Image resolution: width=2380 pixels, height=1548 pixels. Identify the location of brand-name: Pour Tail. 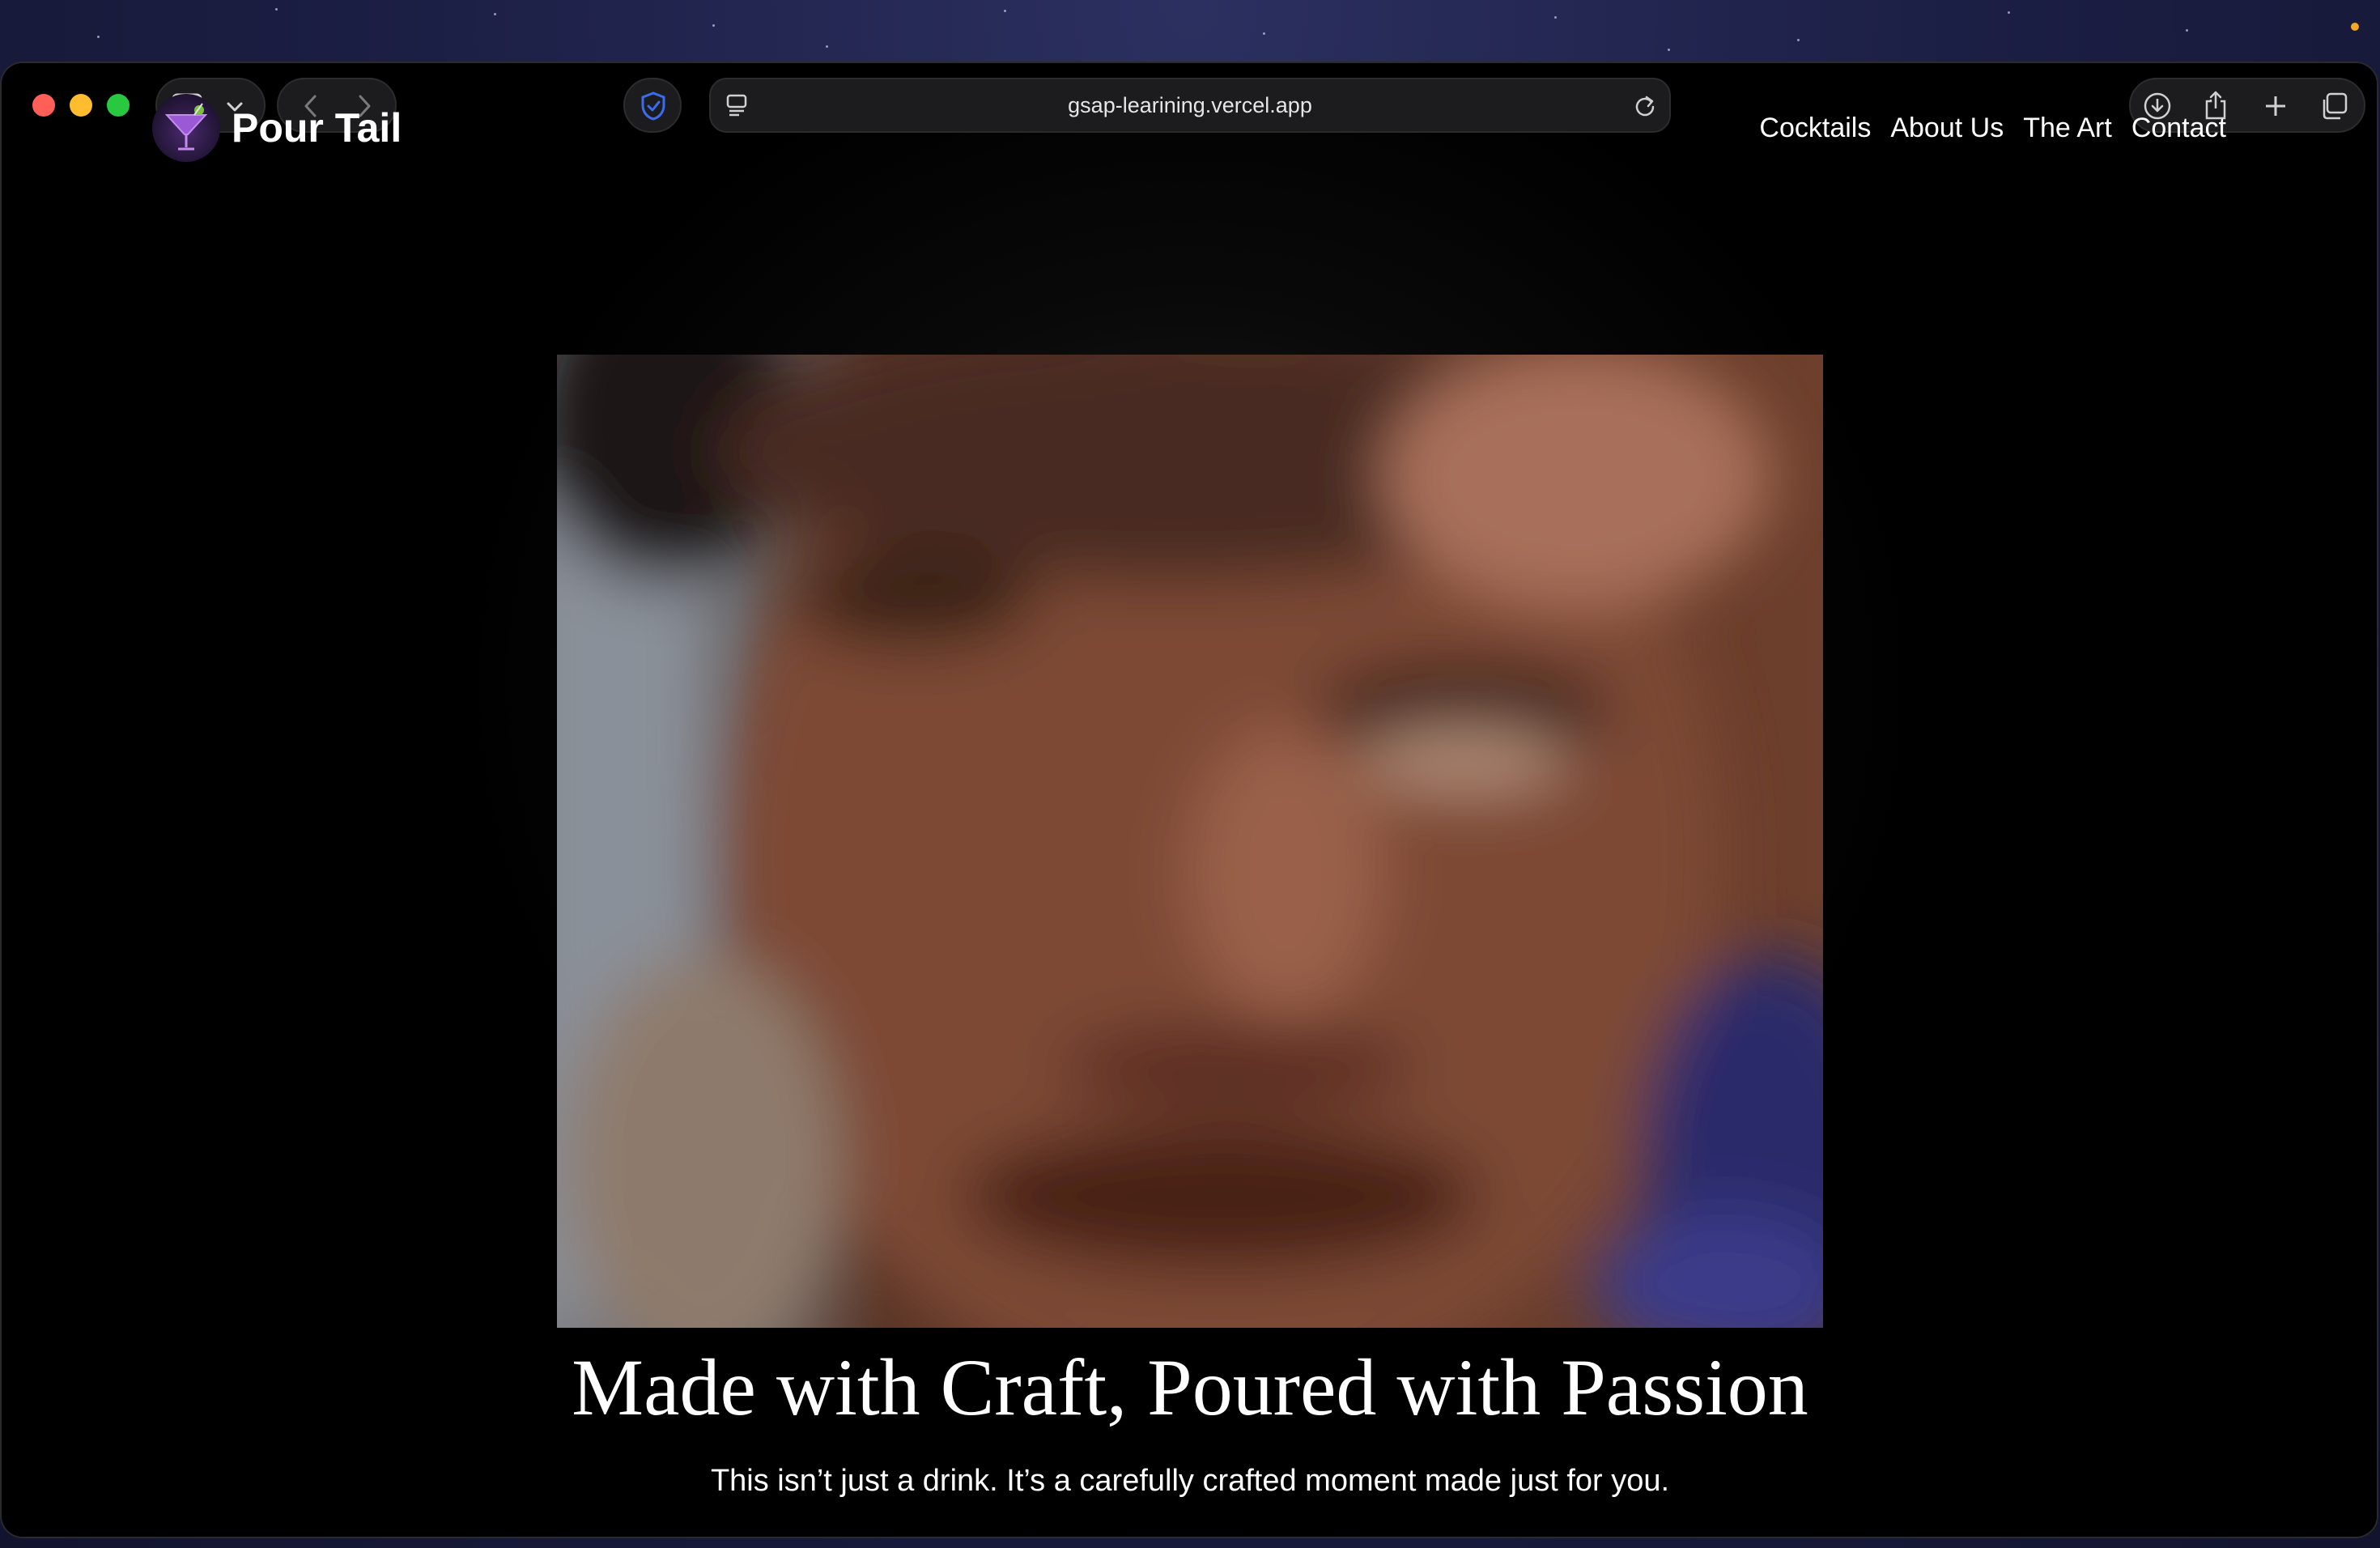
(317, 128).